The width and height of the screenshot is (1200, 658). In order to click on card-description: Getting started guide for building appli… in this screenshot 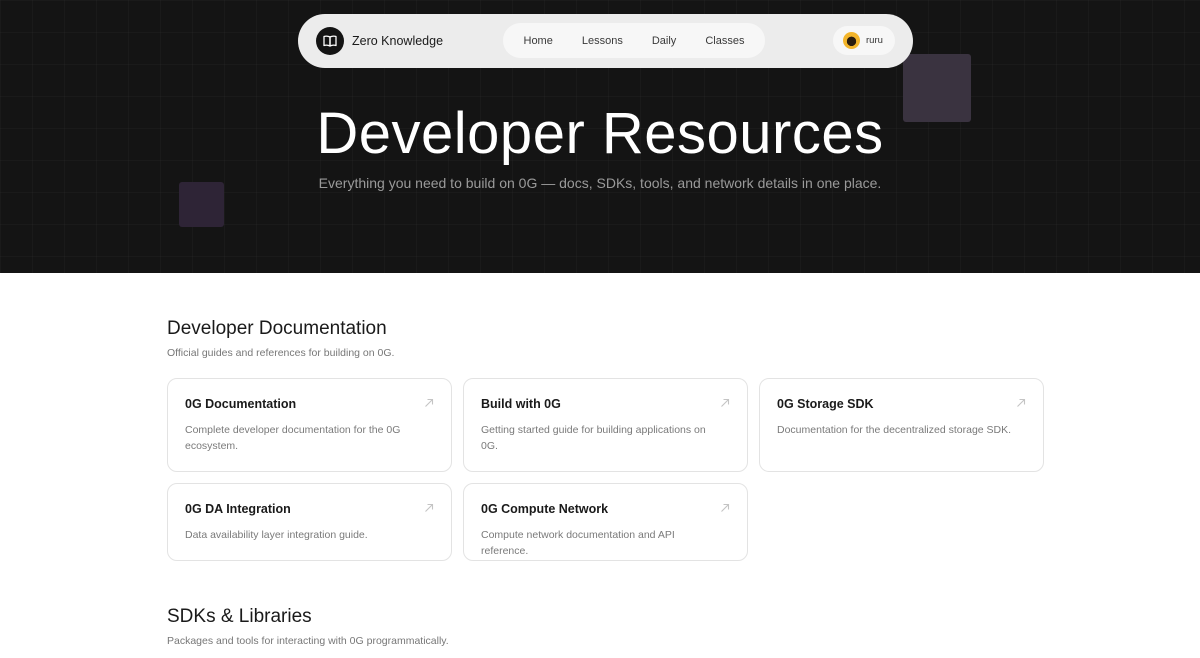, I will do `click(593, 438)`.